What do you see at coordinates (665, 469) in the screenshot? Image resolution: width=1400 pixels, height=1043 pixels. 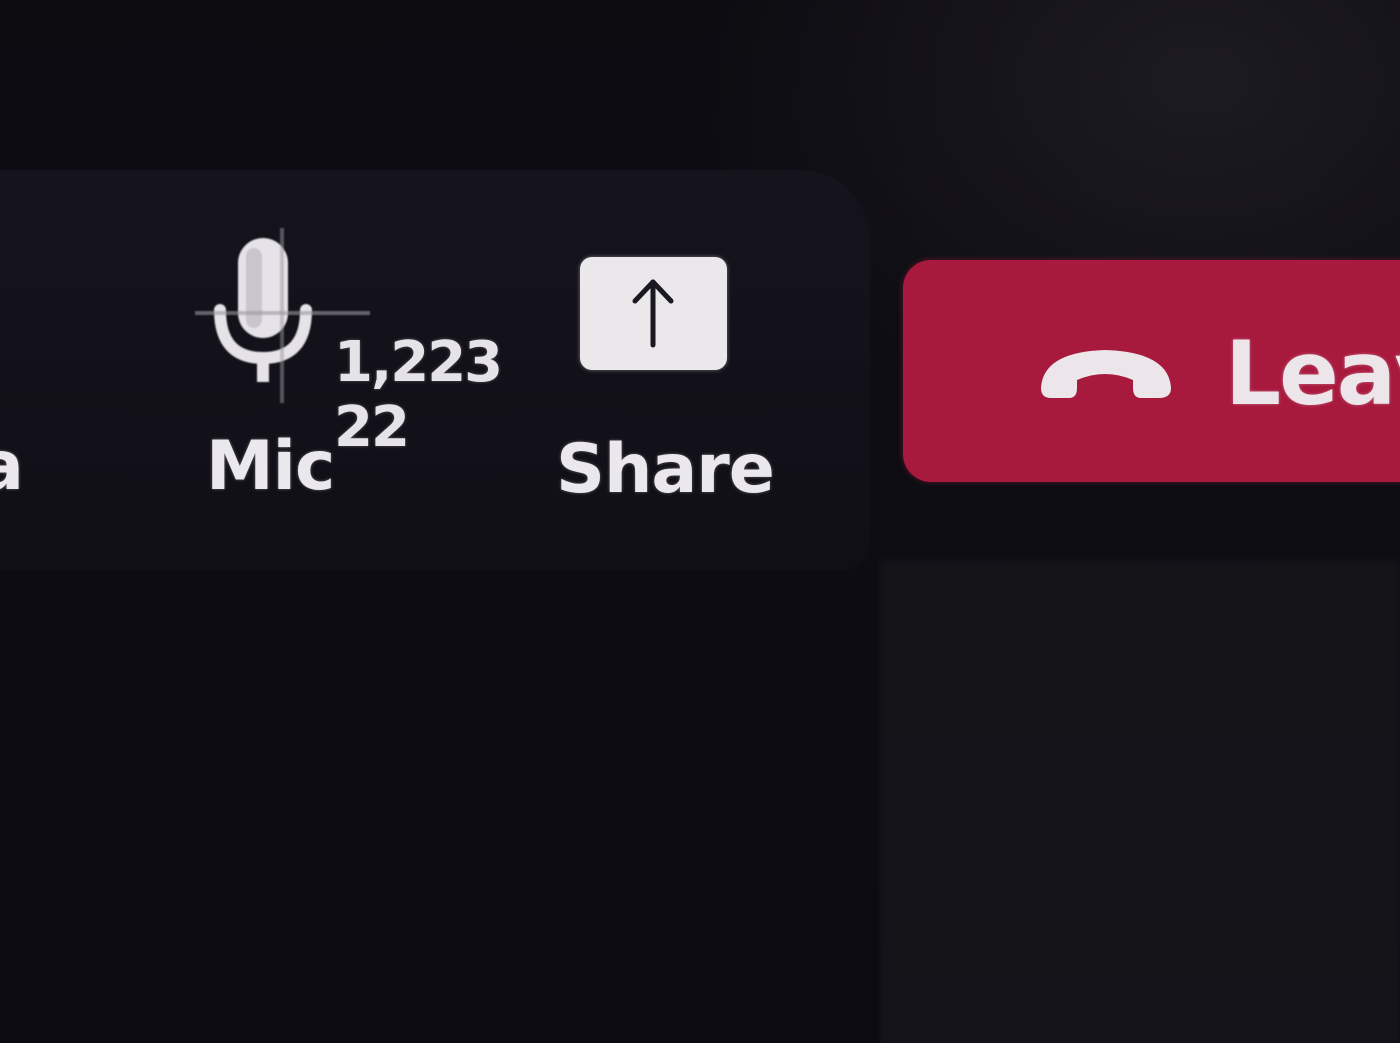 I see `share-button-label: Share` at bounding box center [665, 469].